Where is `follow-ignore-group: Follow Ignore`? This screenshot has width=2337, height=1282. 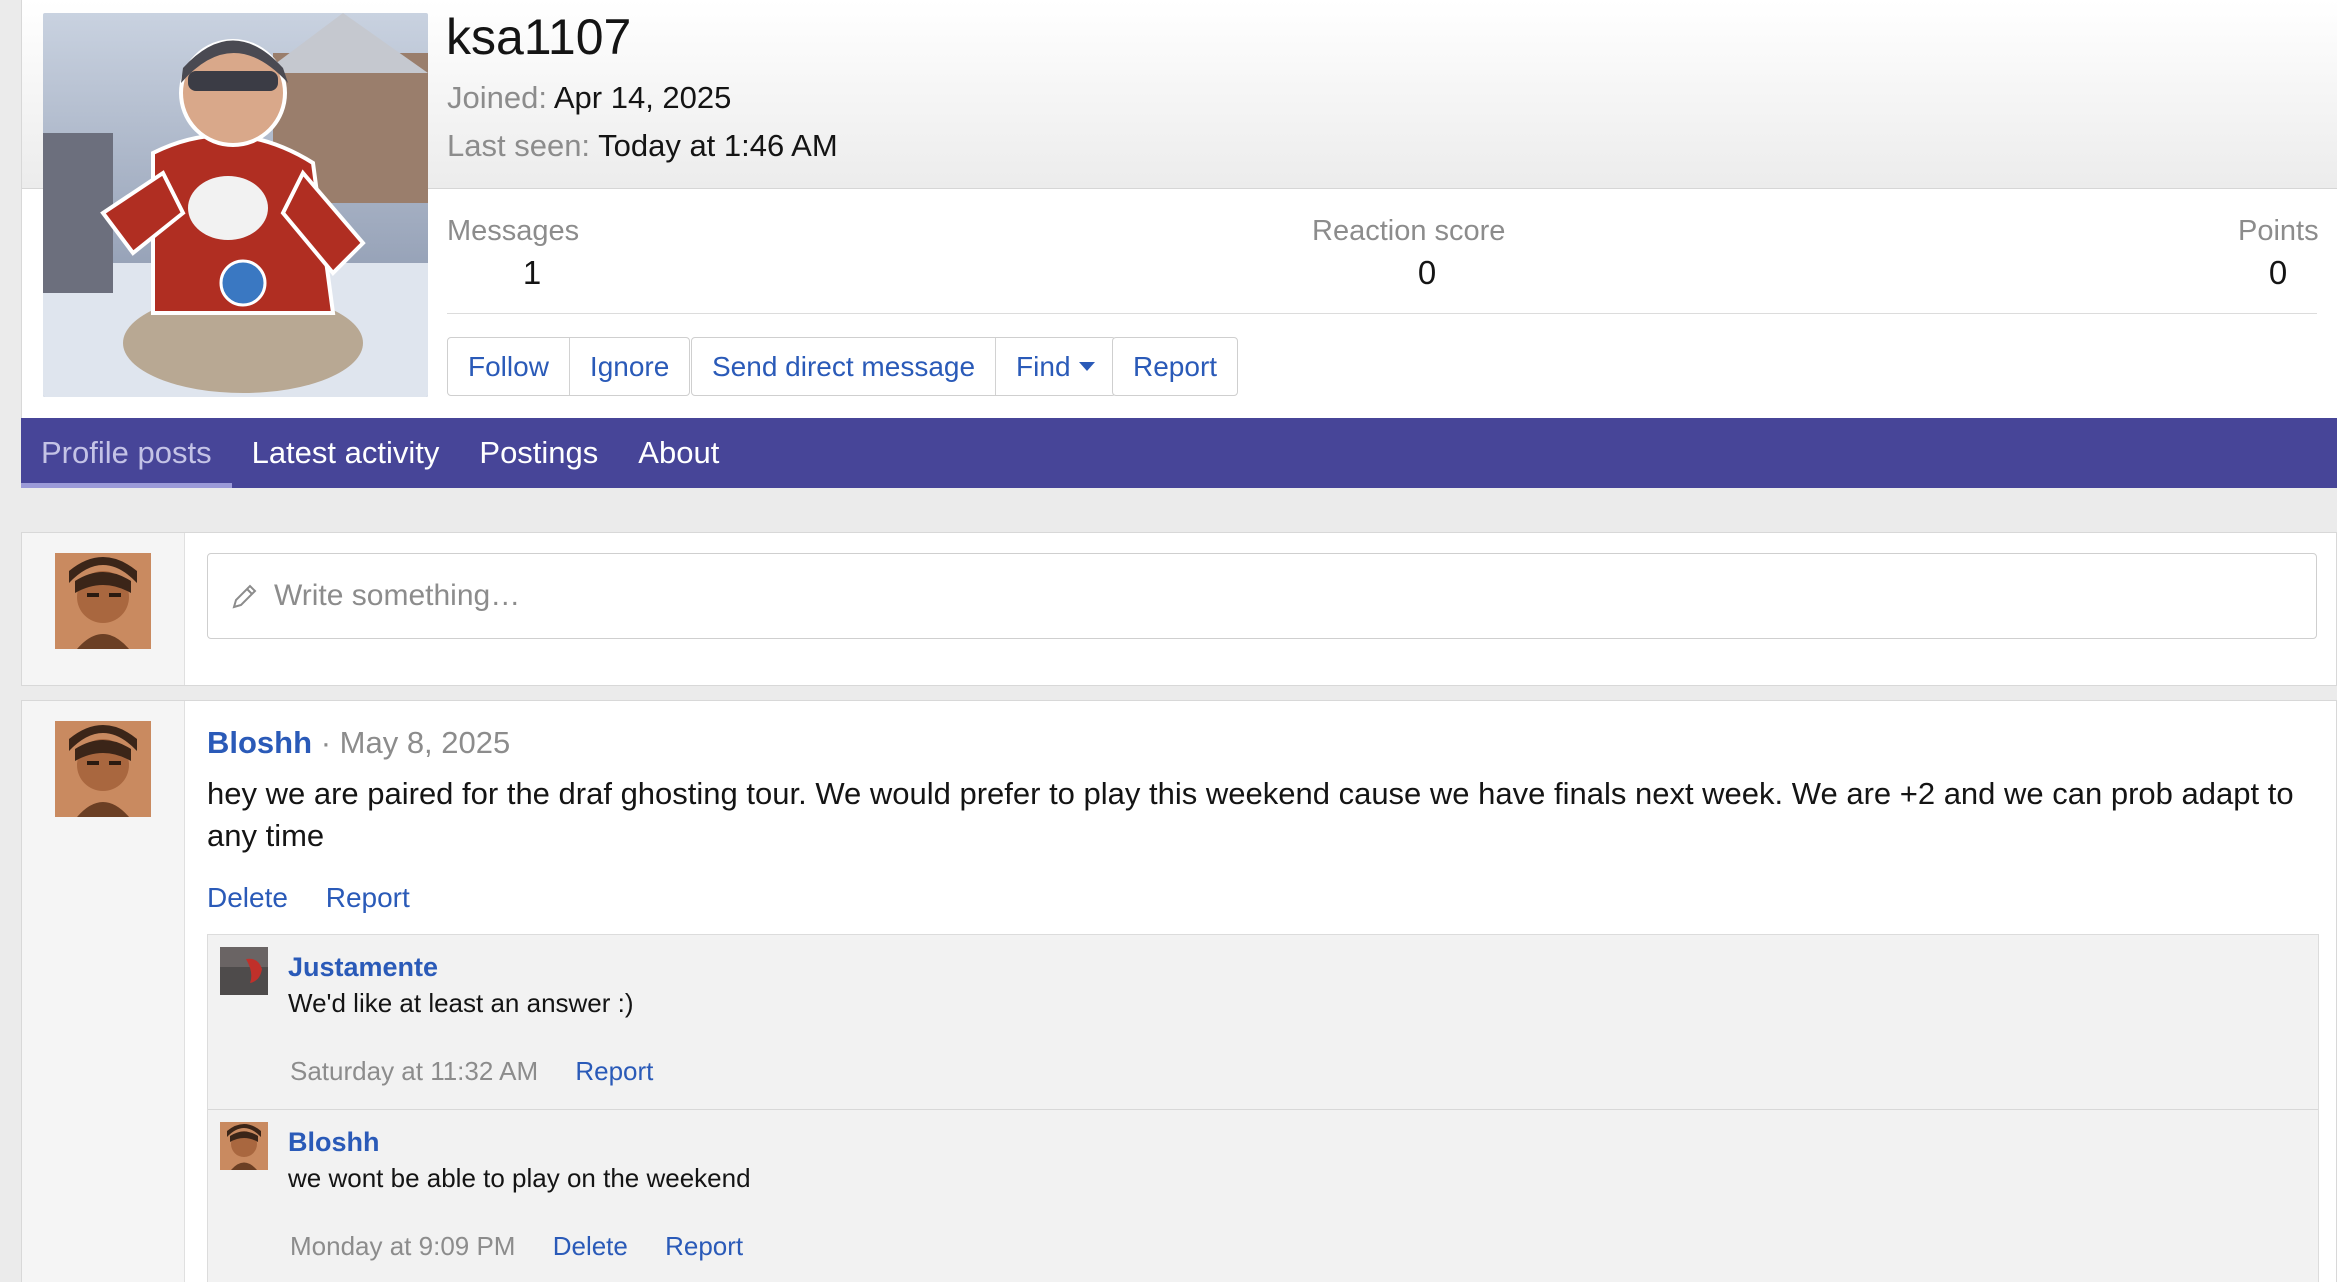
follow-ignore-group: Follow Ignore is located at coordinates (569, 366).